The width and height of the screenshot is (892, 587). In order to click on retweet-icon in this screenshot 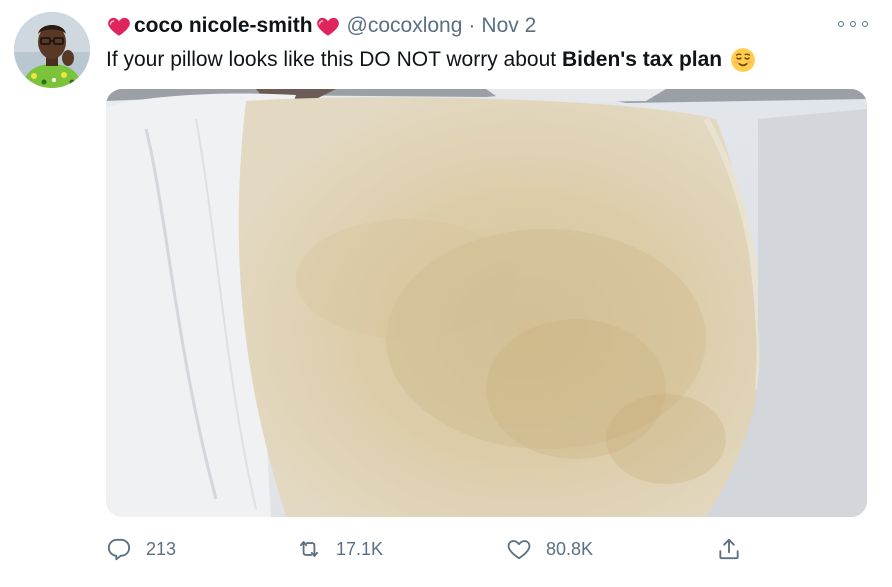, I will do `click(309, 549)`.